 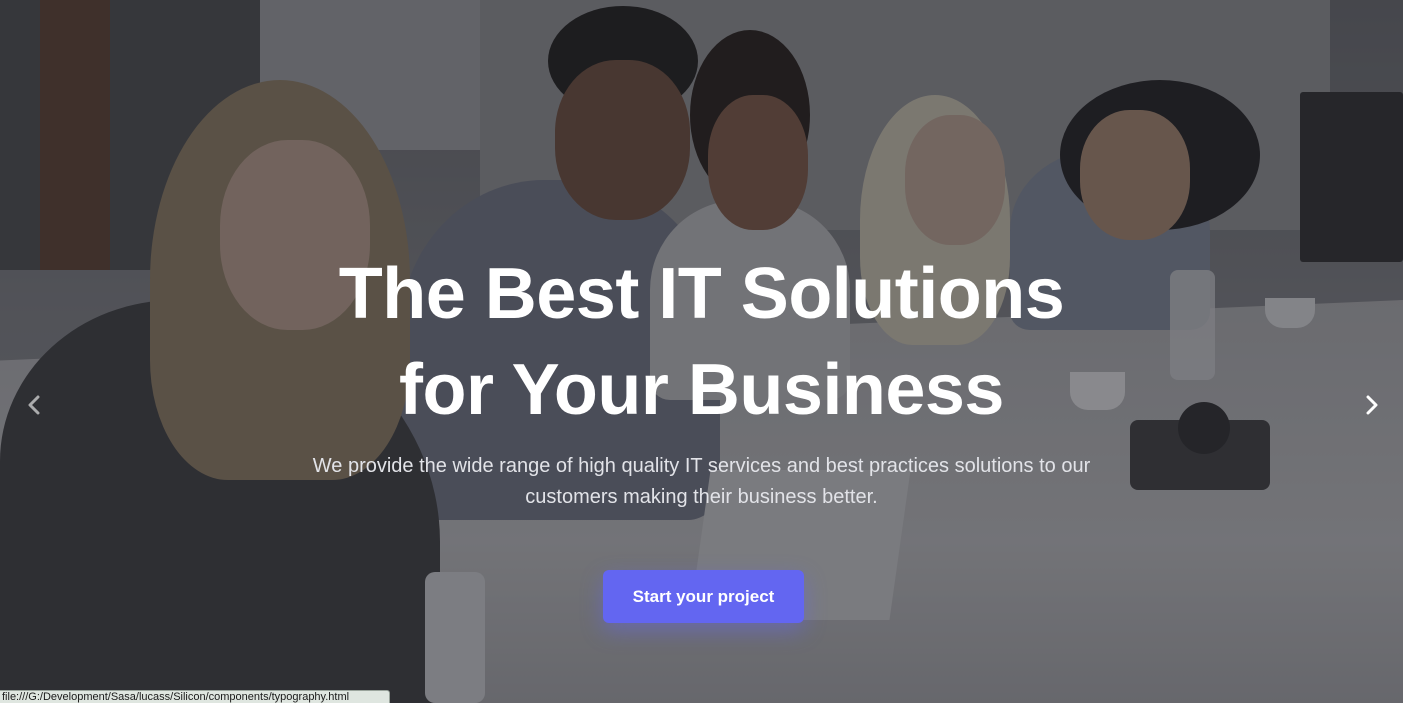 I want to click on hero-lead-line2: customers making their business better., so click(x=701, y=497).